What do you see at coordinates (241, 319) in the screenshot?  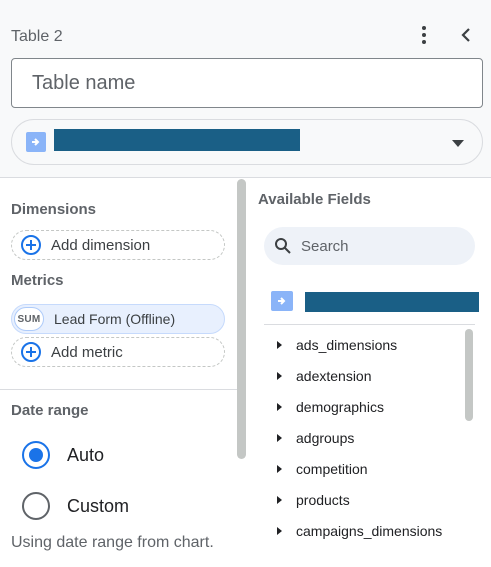 I see `setup-scrollbar` at bounding box center [241, 319].